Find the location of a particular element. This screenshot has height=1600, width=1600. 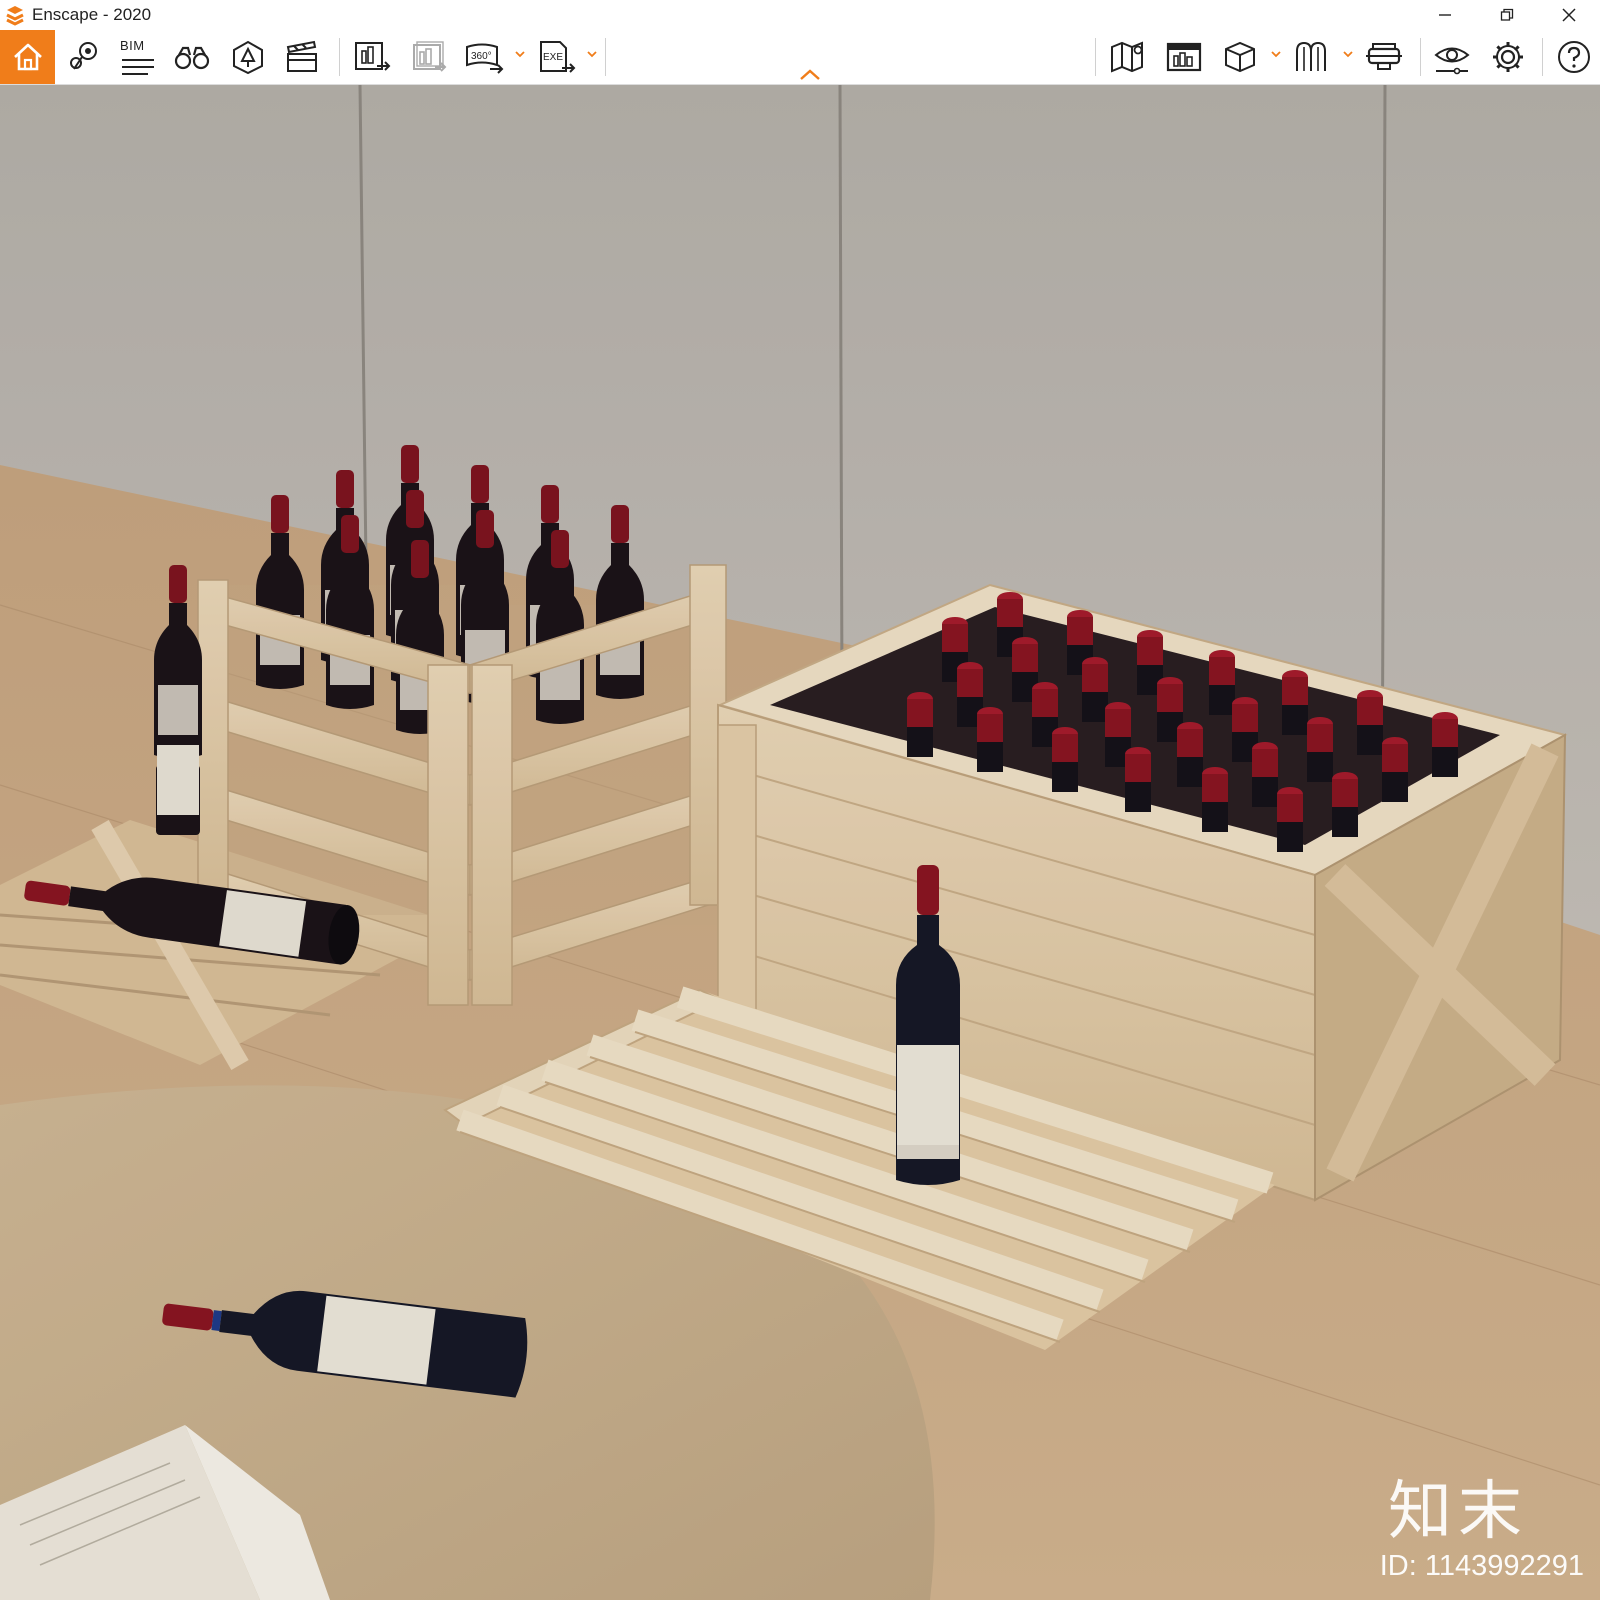

watermark-id: ID: 1143992291 is located at coordinates (1481, 1566).